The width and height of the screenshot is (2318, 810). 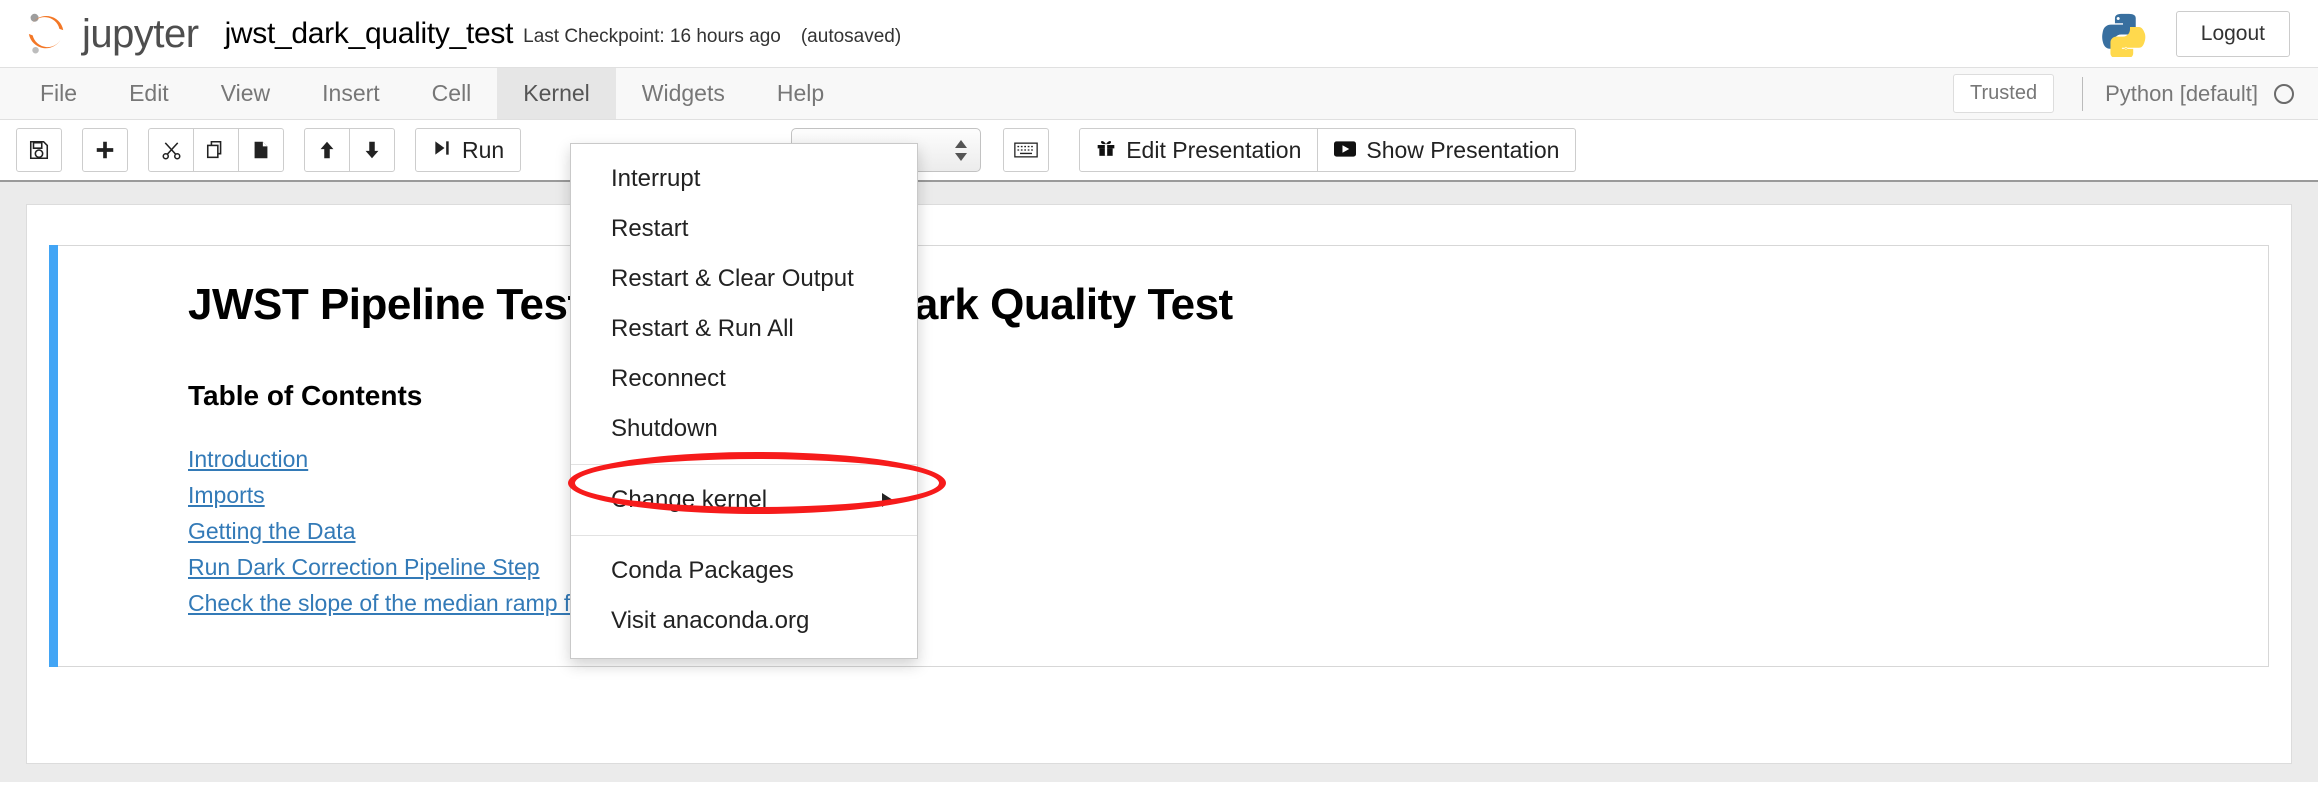 I want to click on kernel-idle-circle-icon, so click(x=2284, y=93).